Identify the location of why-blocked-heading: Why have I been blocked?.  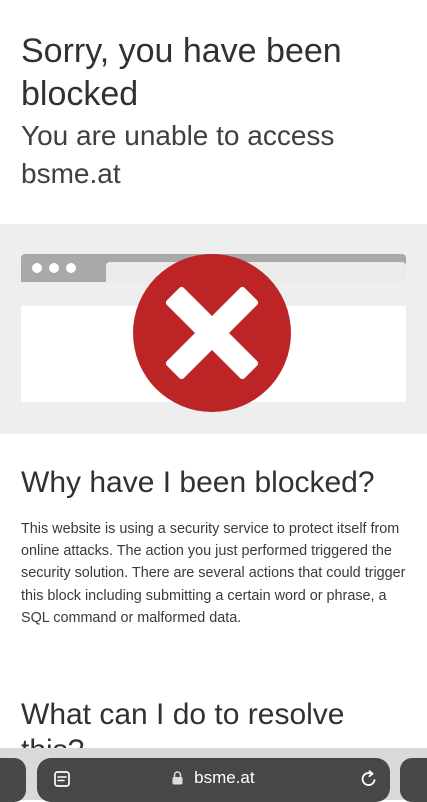
(198, 482).